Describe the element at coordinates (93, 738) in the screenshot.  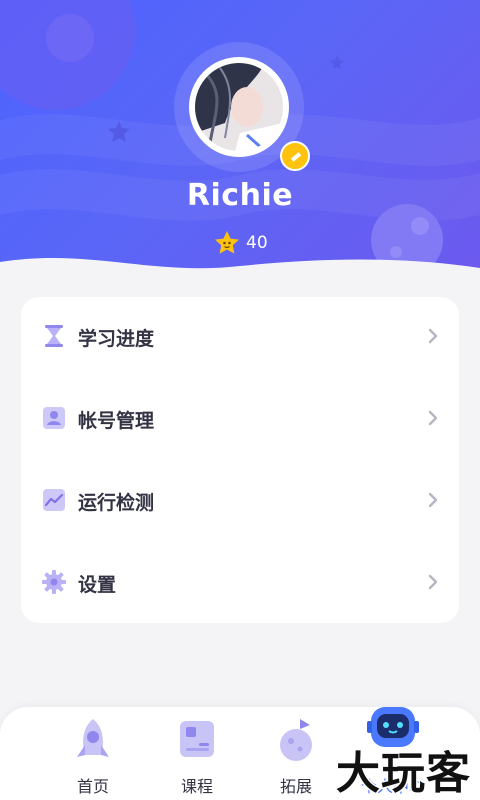
I see `rocket-icon` at that location.